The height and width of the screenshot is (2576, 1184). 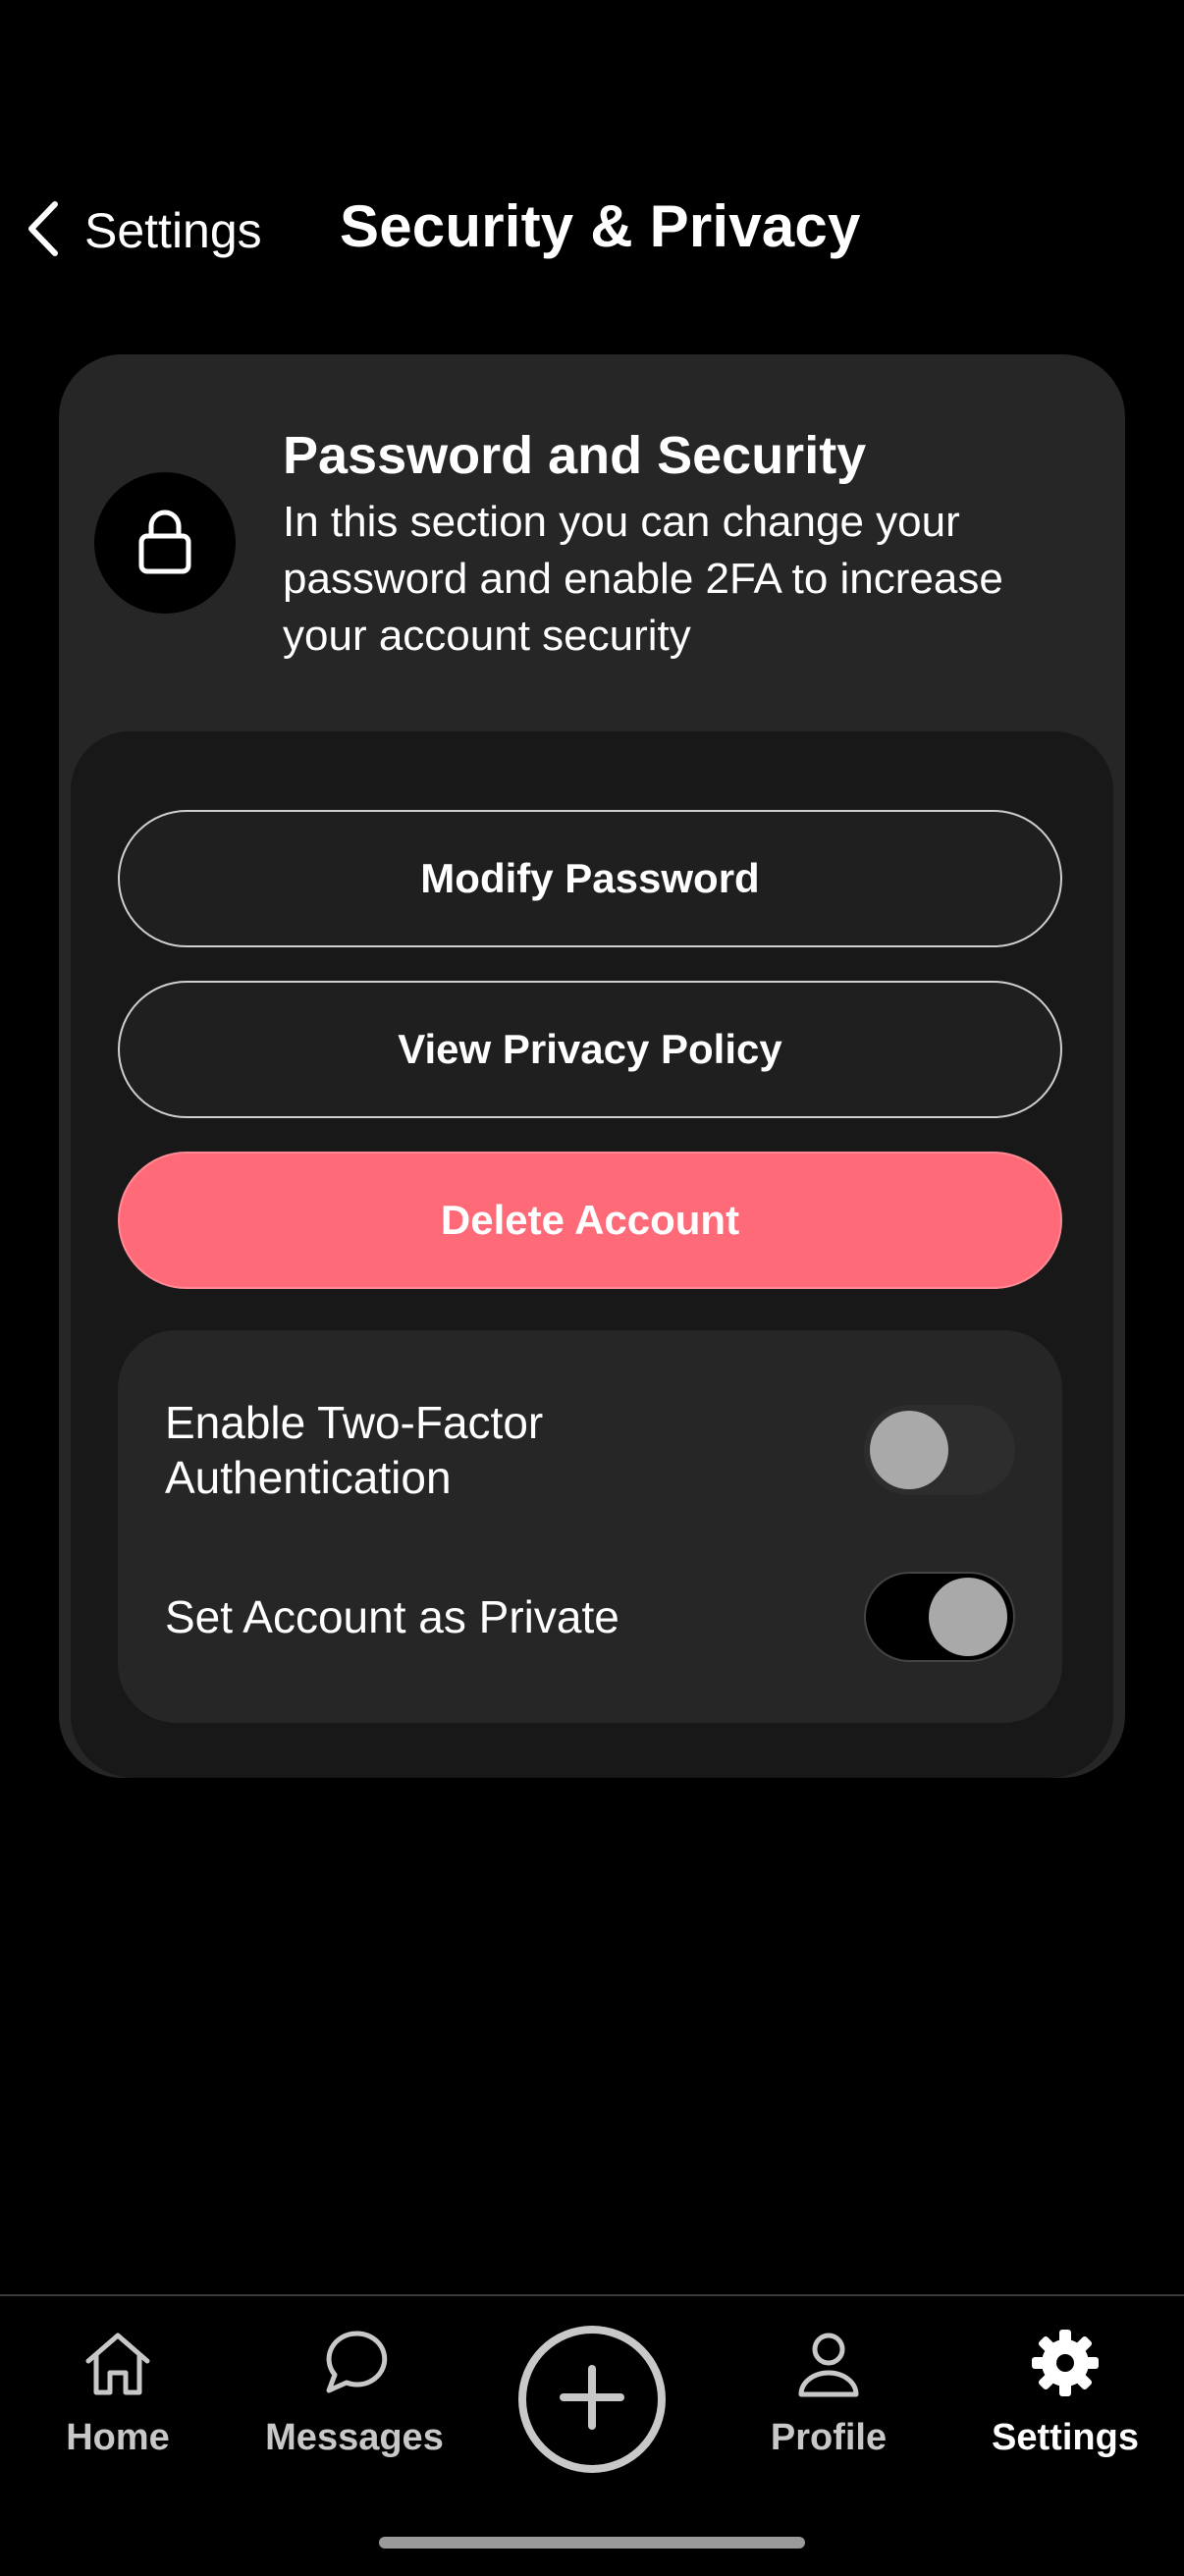 I want to click on plus-icon, so click(x=592, y=2400).